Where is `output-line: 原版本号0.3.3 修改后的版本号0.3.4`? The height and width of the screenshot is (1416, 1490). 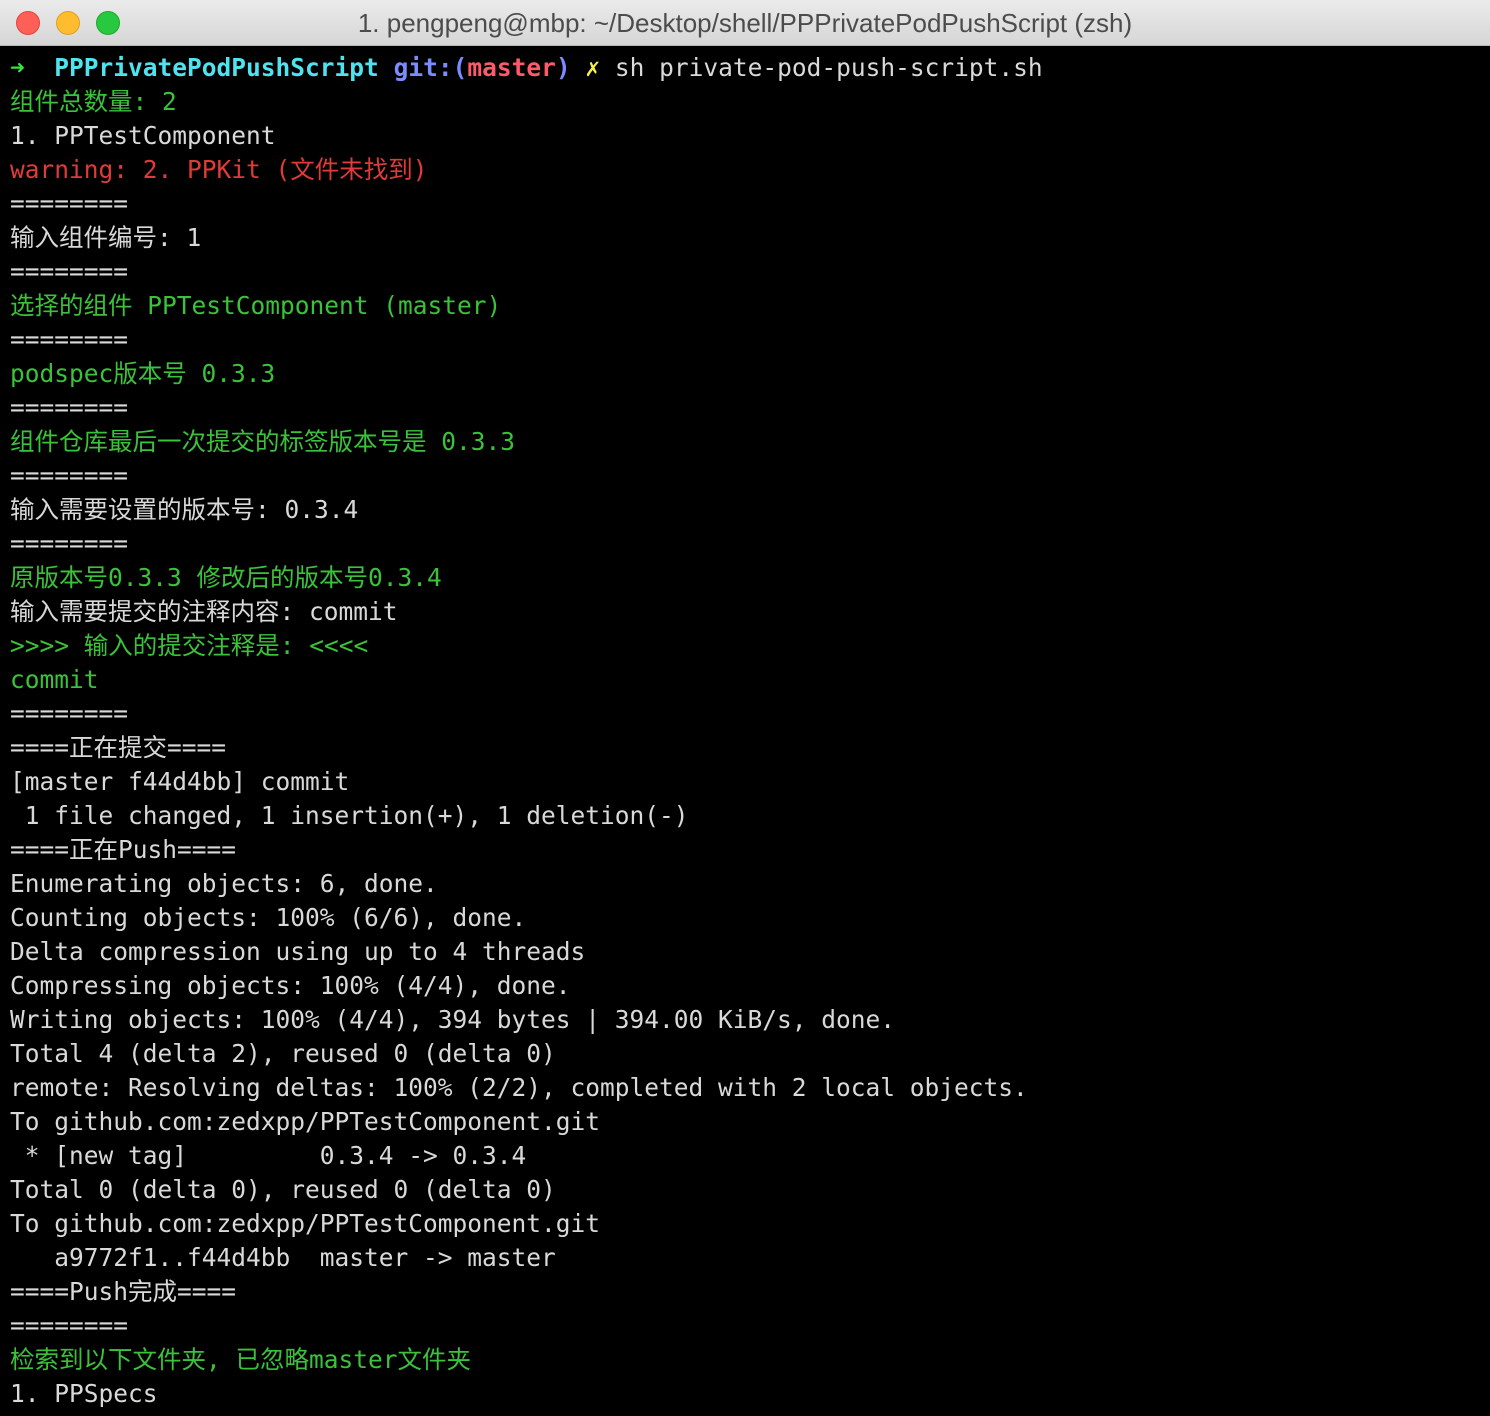 output-line: 原版本号0.3.3 修改后的版本号0.3.4 is located at coordinates (226, 577).